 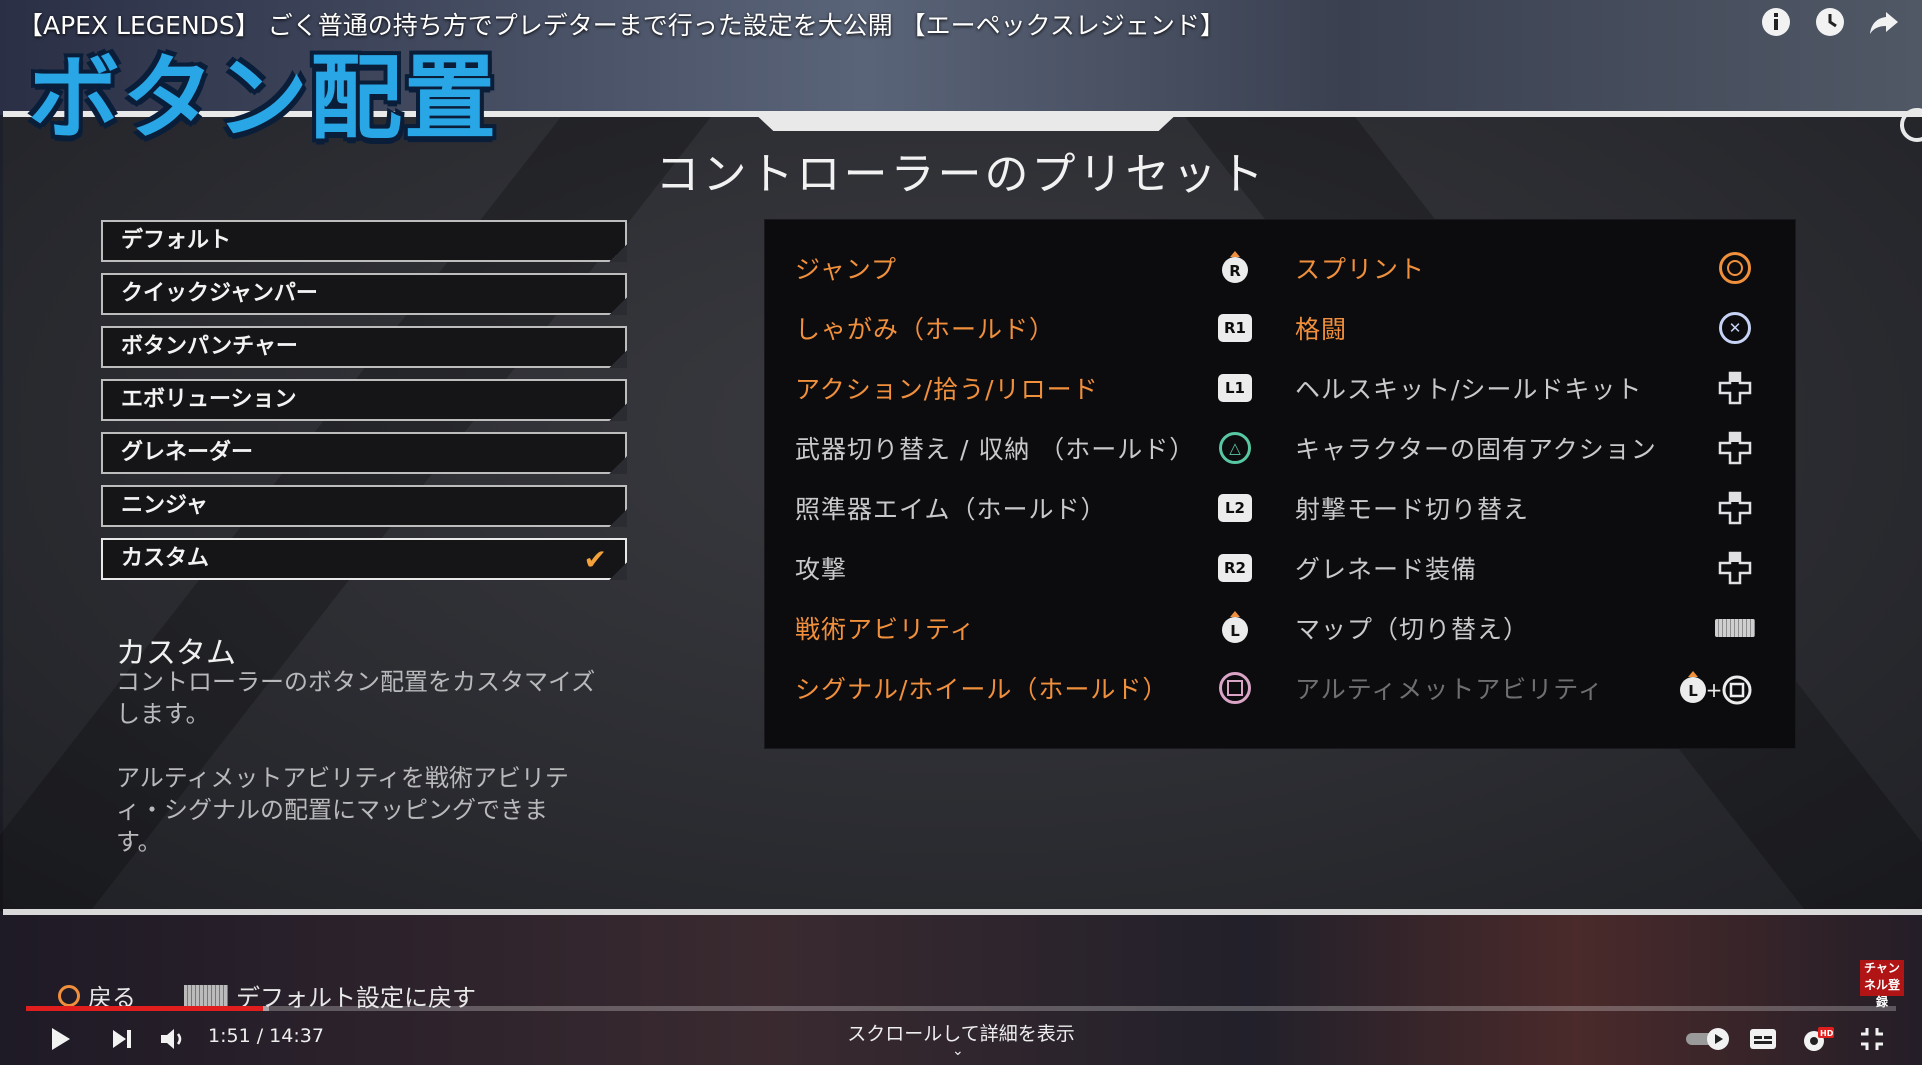 I want to click on mapping-action-label: アクション/拾う/リロード, so click(x=947, y=389).